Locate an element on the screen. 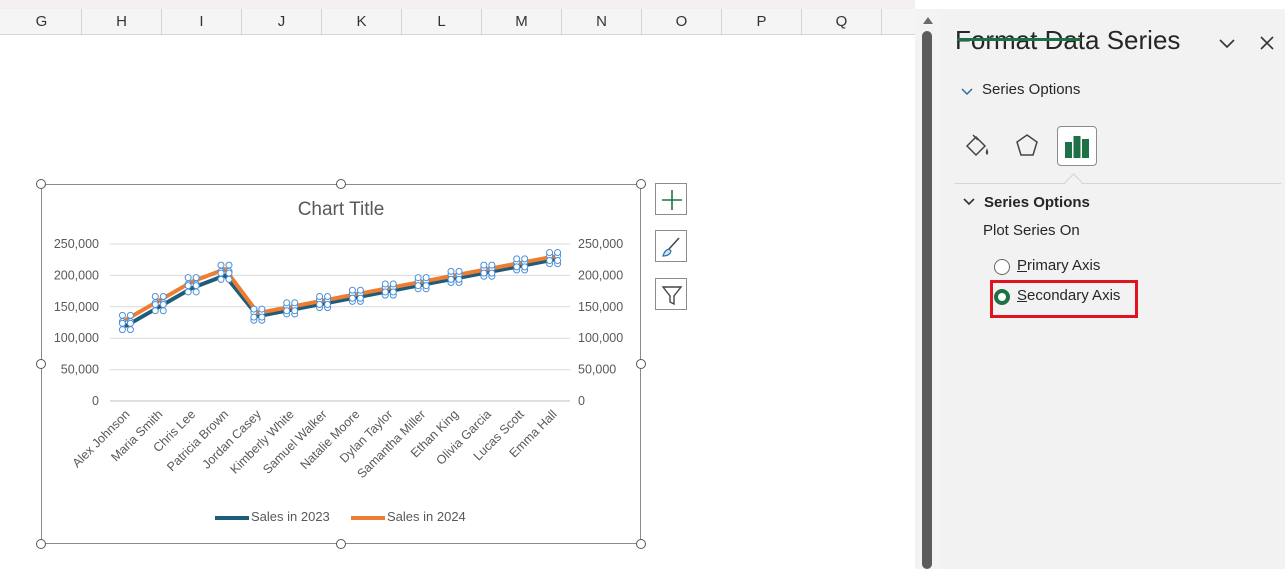 The image size is (1285, 569). y-tick-label-secondary: 250,000 is located at coordinates (600, 244).